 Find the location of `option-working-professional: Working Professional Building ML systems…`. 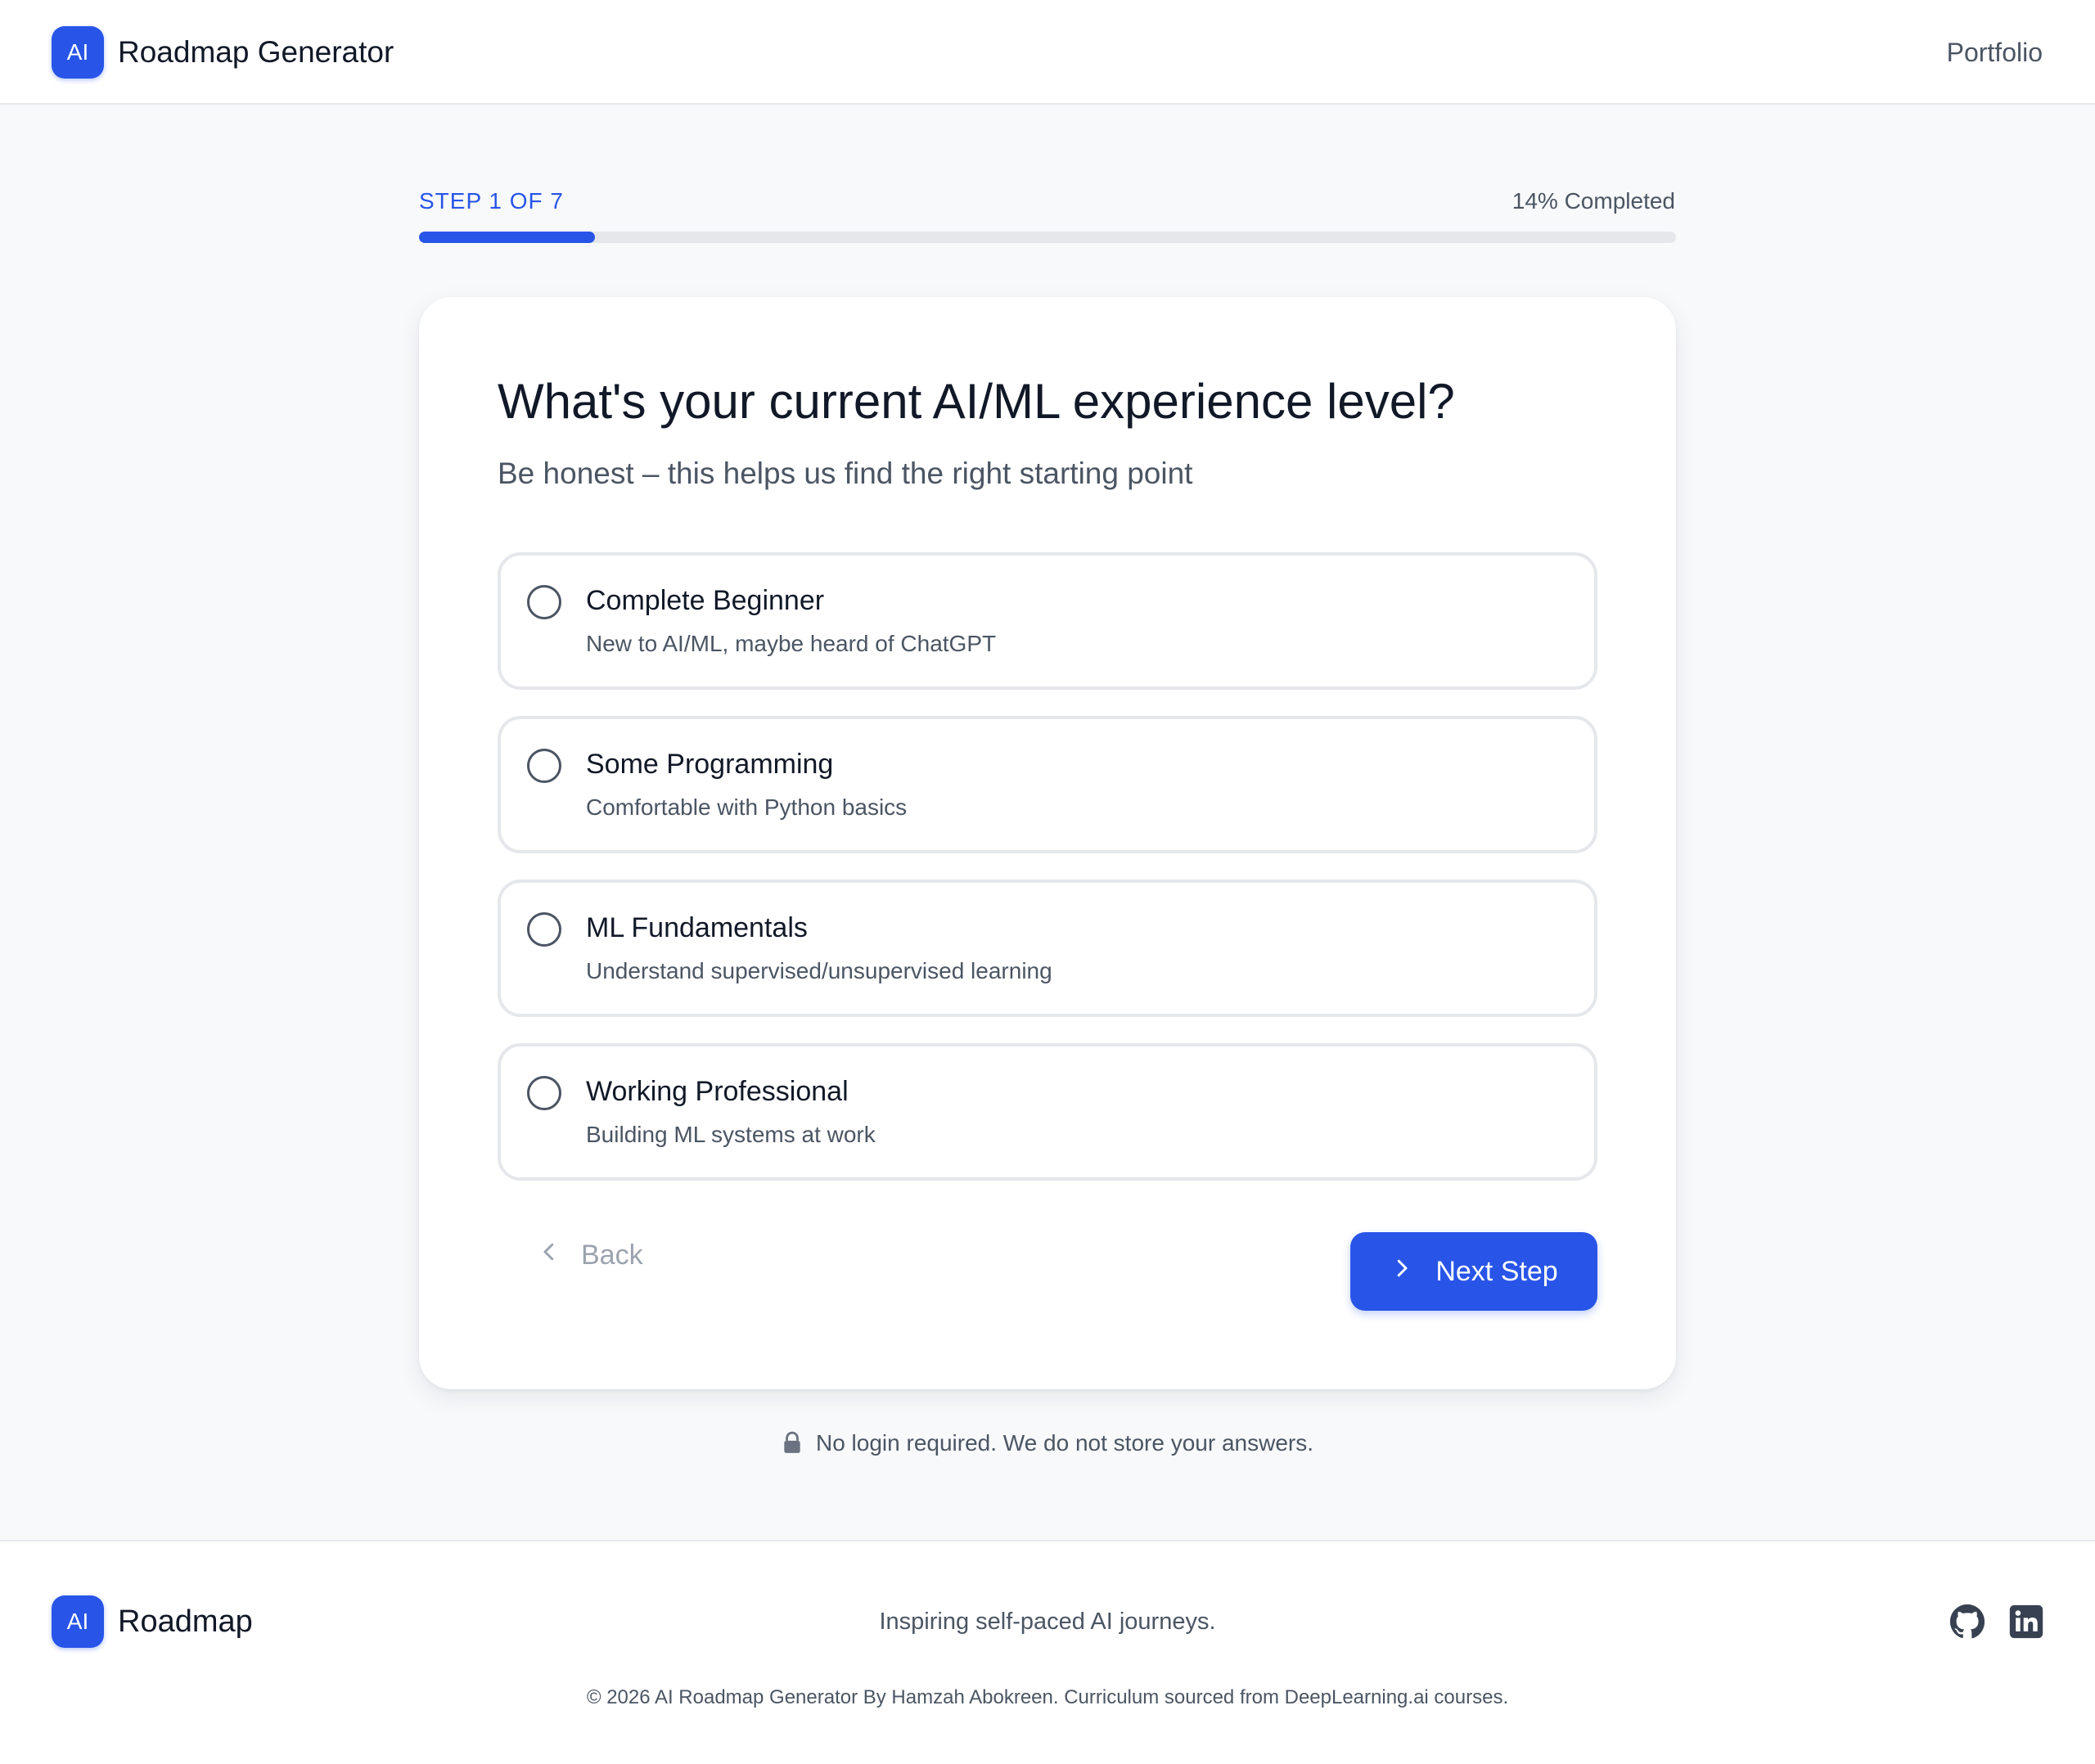

option-working-professional: Working Professional Building ML systems… is located at coordinates (1047, 1112).